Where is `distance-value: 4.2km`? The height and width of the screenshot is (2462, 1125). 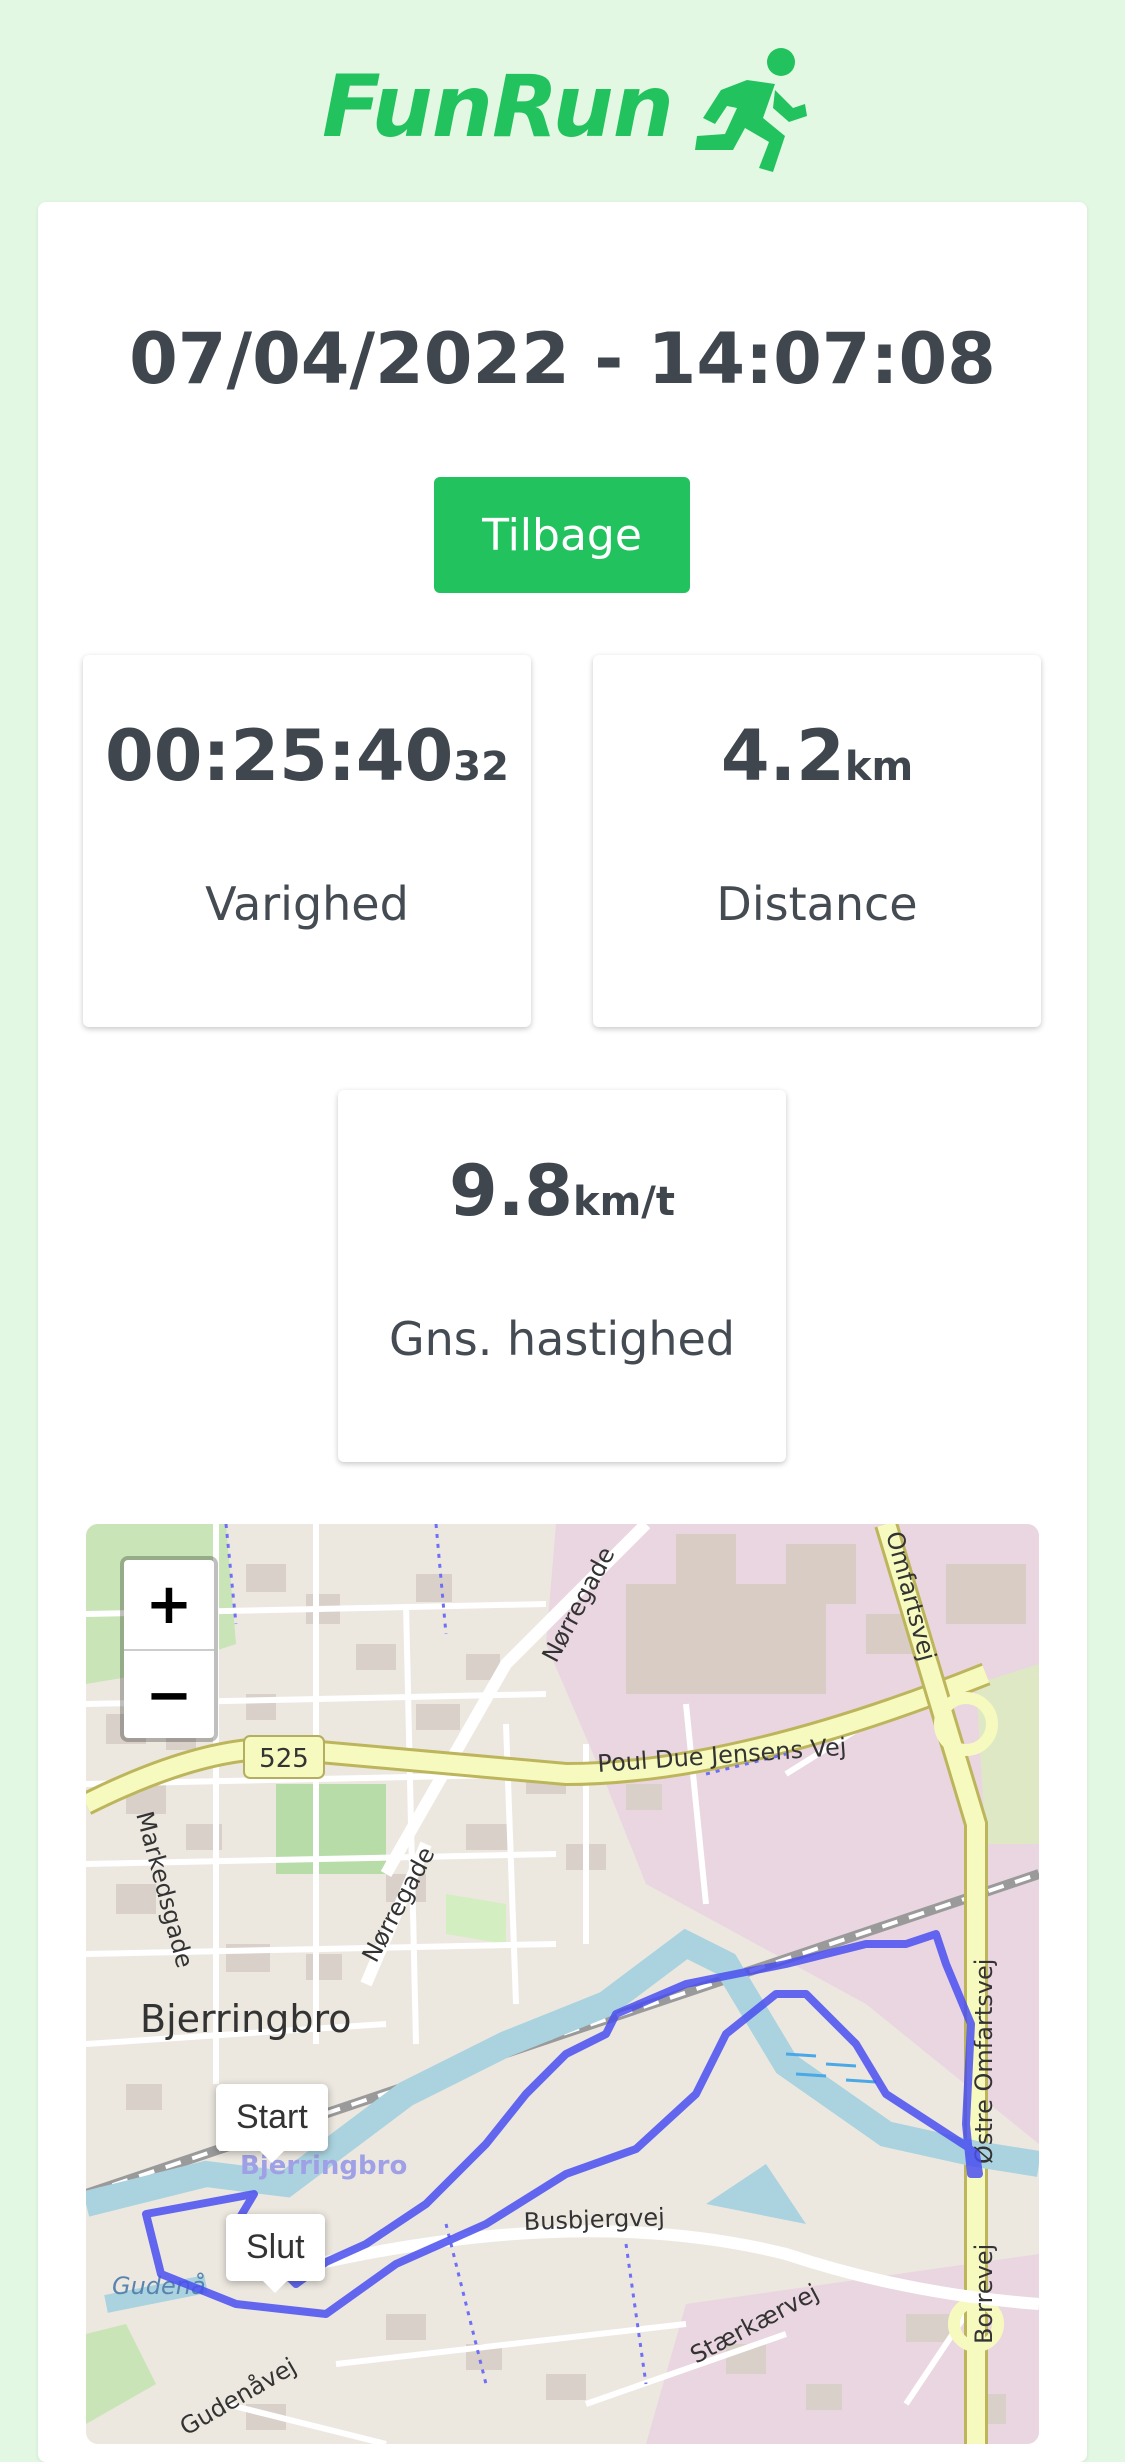 distance-value: 4.2km is located at coordinates (817, 756).